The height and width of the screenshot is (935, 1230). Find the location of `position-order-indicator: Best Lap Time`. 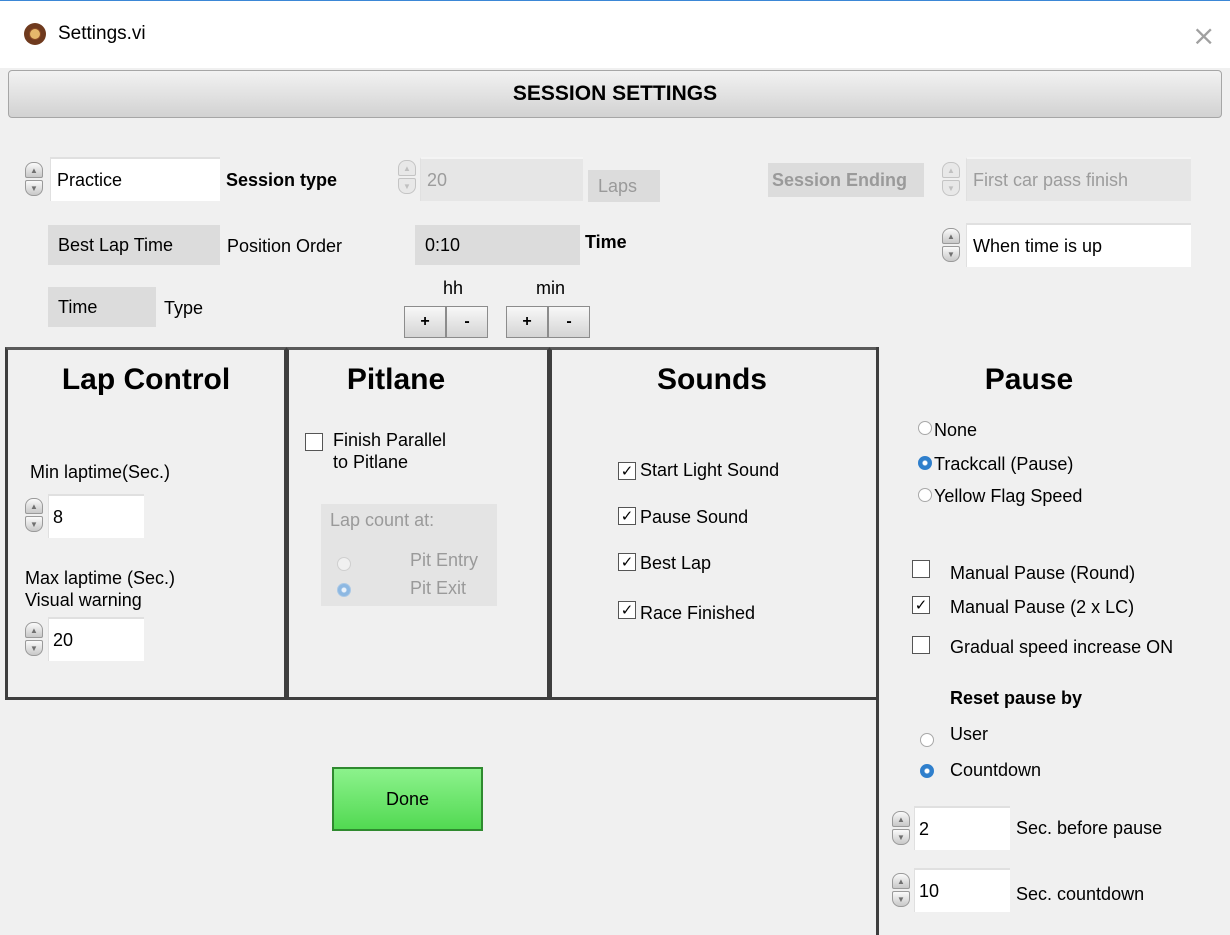

position-order-indicator: Best Lap Time is located at coordinates (134, 245).